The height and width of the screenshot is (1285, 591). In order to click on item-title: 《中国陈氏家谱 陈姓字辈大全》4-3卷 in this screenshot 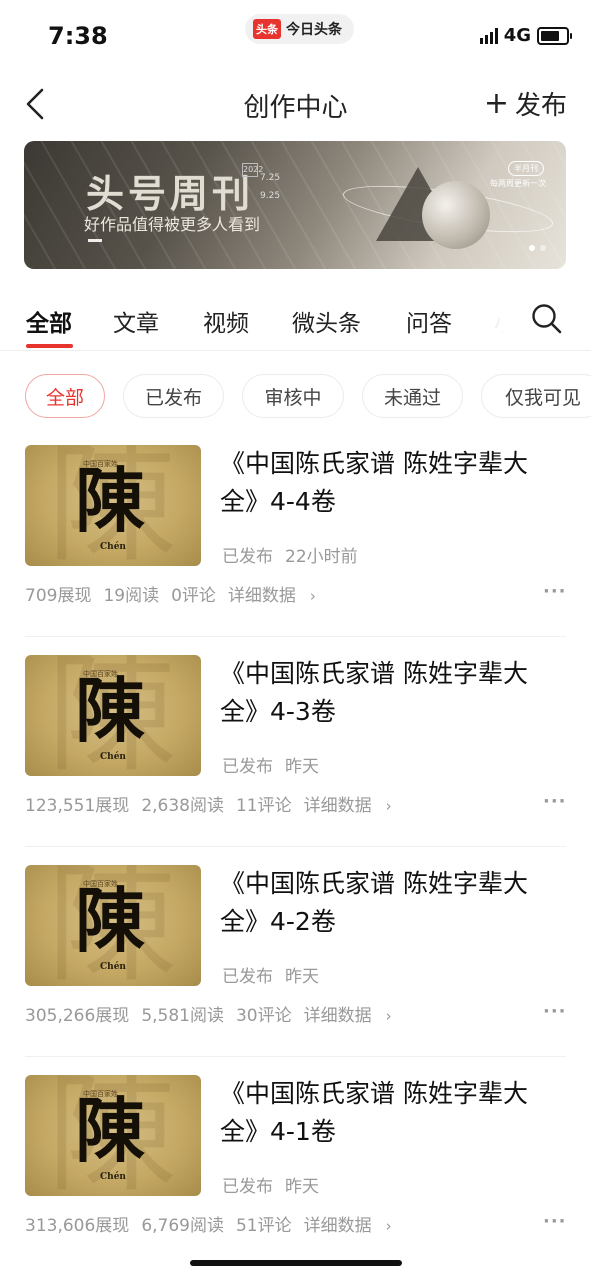, I will do `click(392, 693)`.